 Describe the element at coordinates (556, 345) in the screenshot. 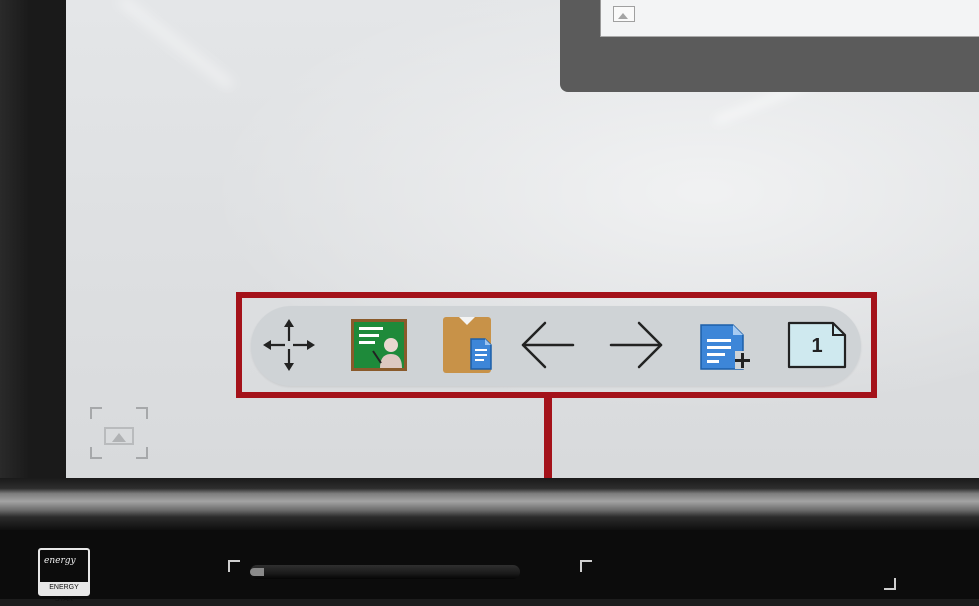

I see `highlight-box` at that location.